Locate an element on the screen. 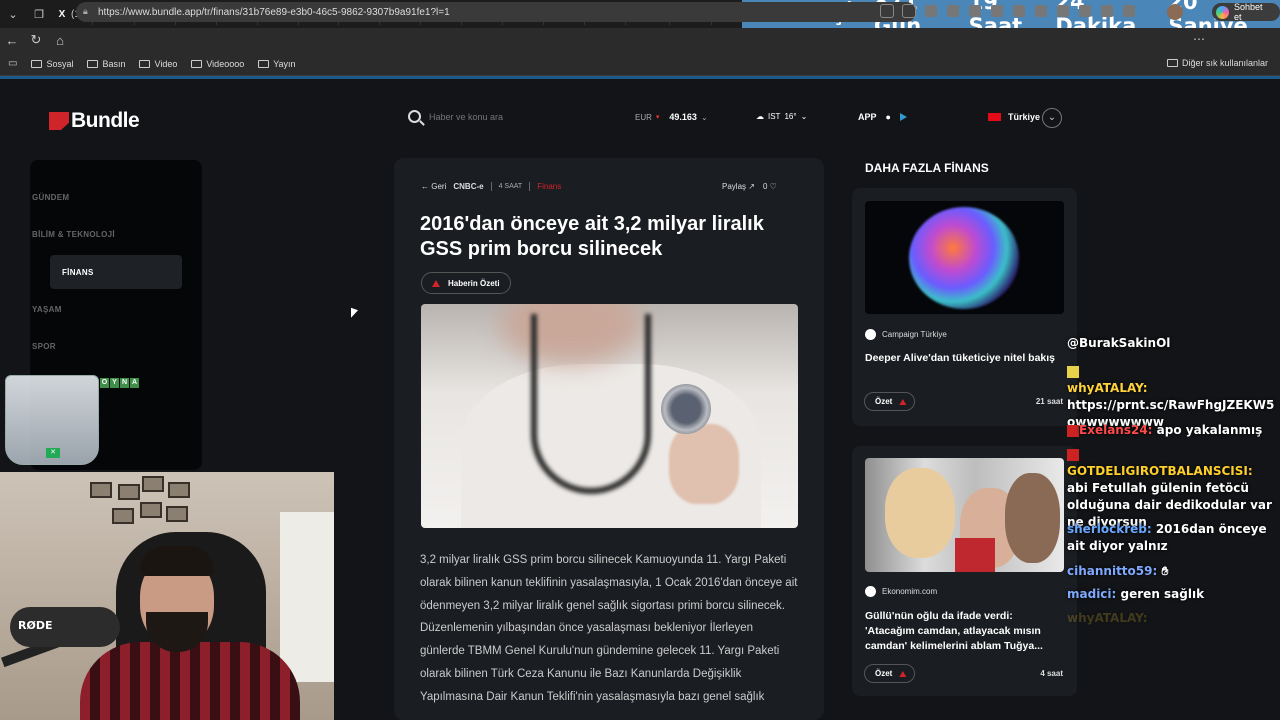  sidebar-item-label: BİLİM & TEKNOLOJİ is located at coordinates (73, 234).